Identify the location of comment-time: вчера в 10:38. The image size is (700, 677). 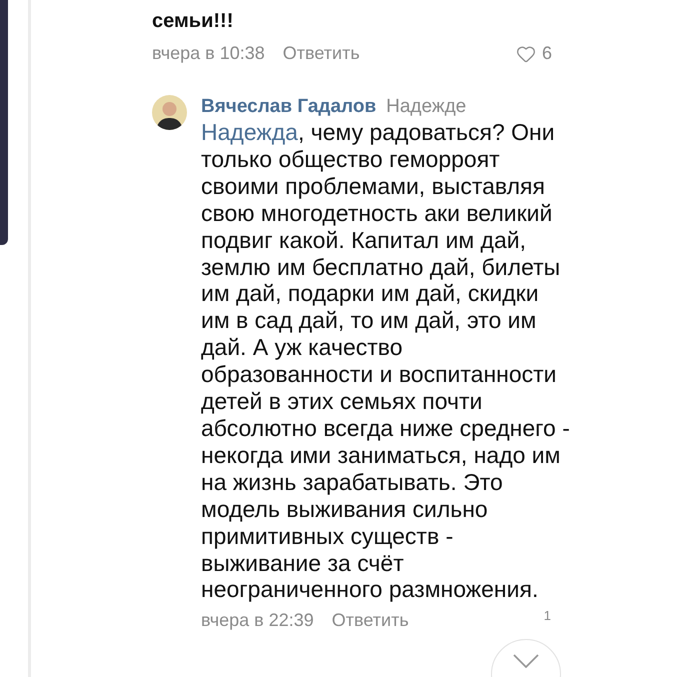
(208, 53).